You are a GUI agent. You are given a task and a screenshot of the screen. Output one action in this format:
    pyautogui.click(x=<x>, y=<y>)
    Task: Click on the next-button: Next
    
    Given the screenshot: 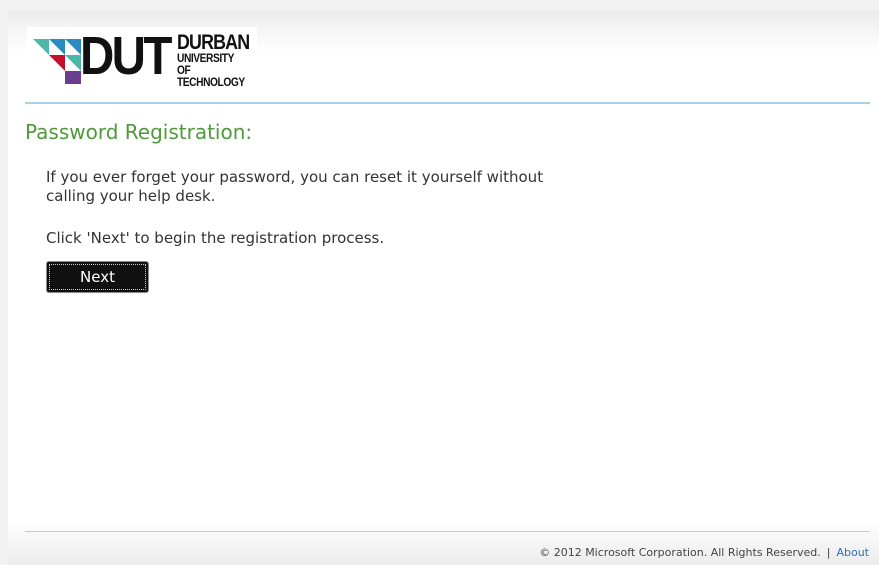 What is the action you would take?
    pyautogui.click(x=97, y=277)
    